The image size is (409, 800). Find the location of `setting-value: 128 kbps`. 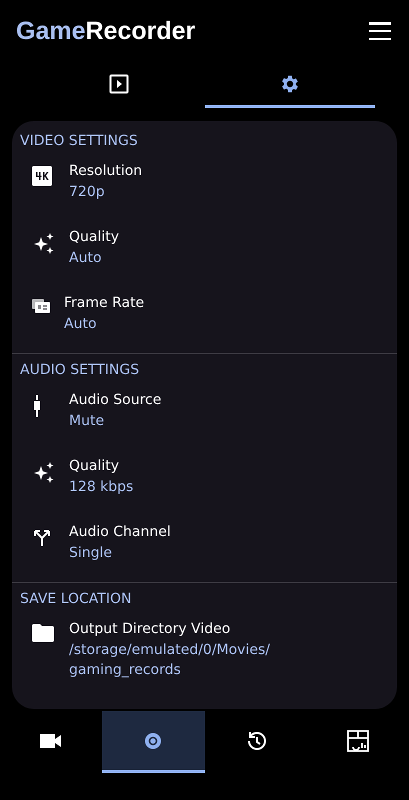

setting-value: 128 kbps is located at coordinates (101, 487).